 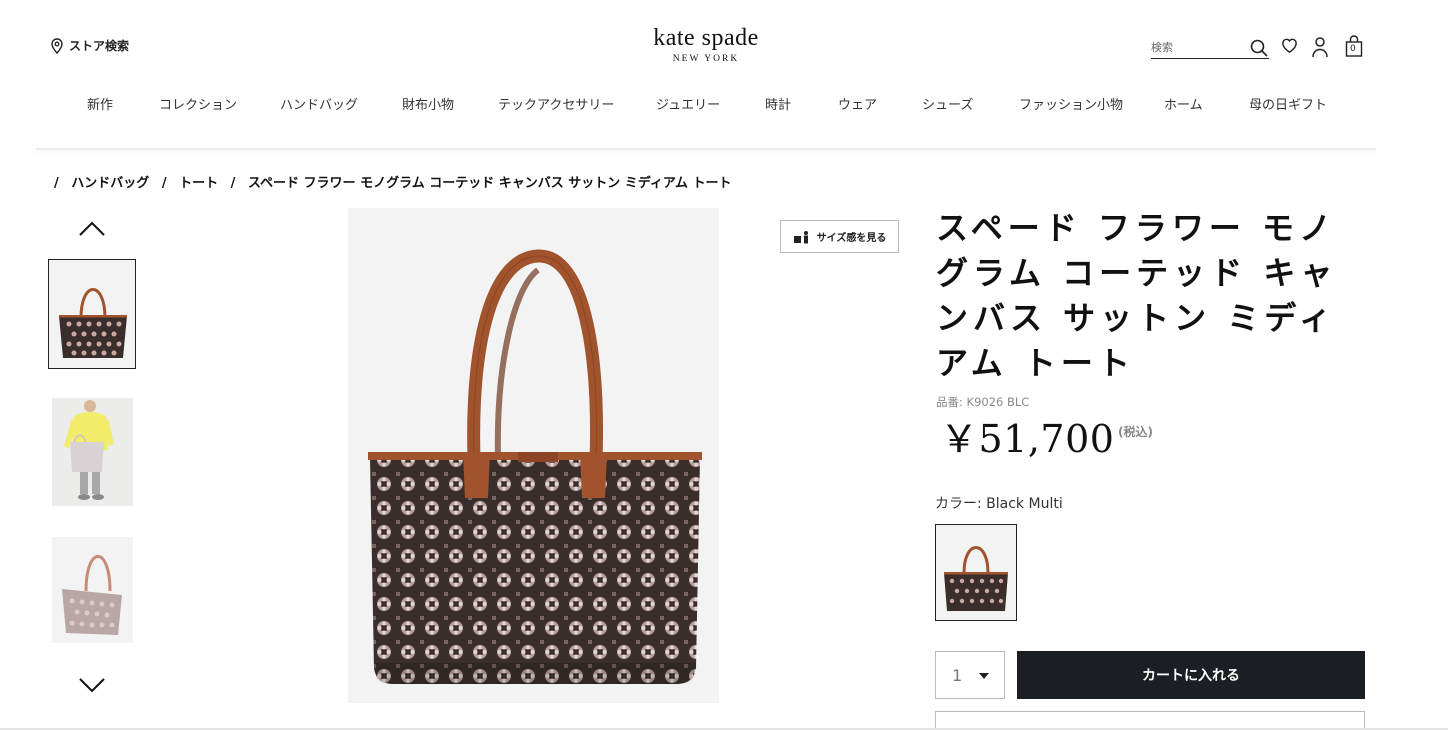 What do you see at coordinates (535, 466) in the screenshot?
I see `tote-bag-image` at bounding box center [535, 466].